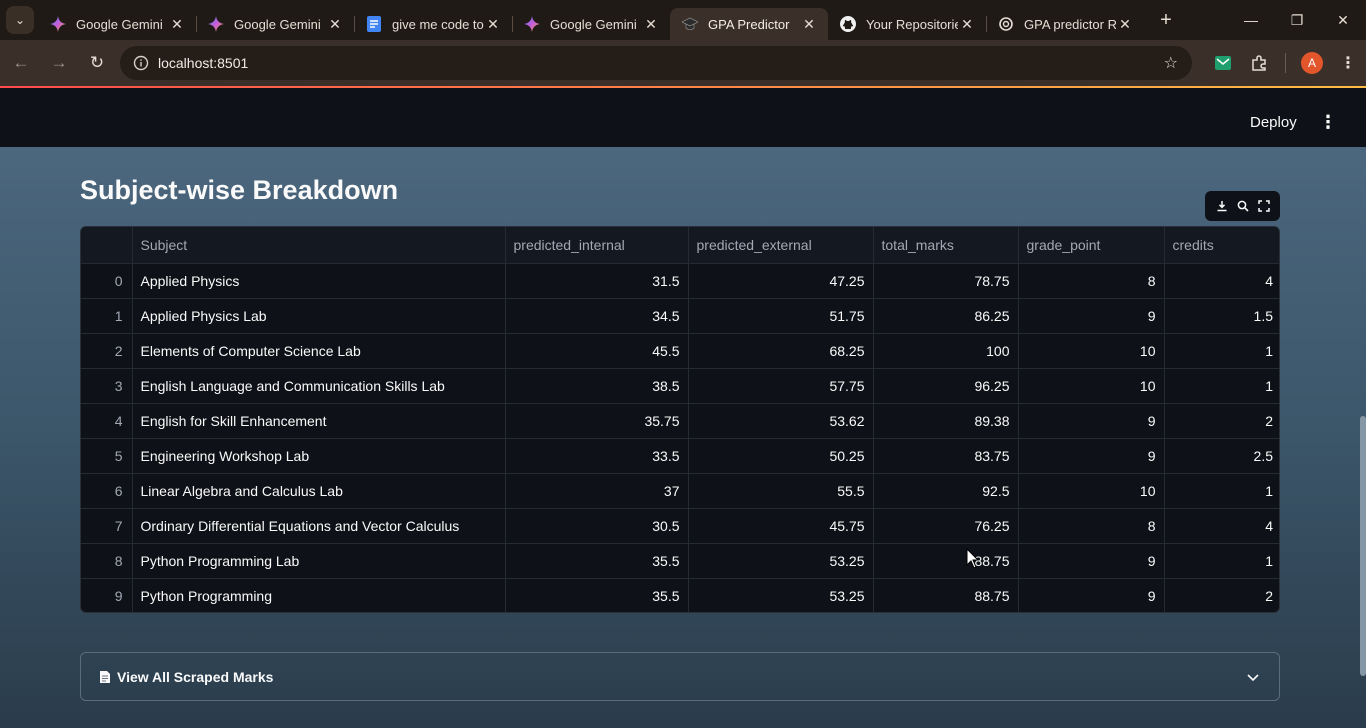 Image resolution: width=1366 pixels, height=728 pixels. Describe the element at coordinates (20, 20) in the screenshot. I see `tab-search-button: ⌄` at that location.